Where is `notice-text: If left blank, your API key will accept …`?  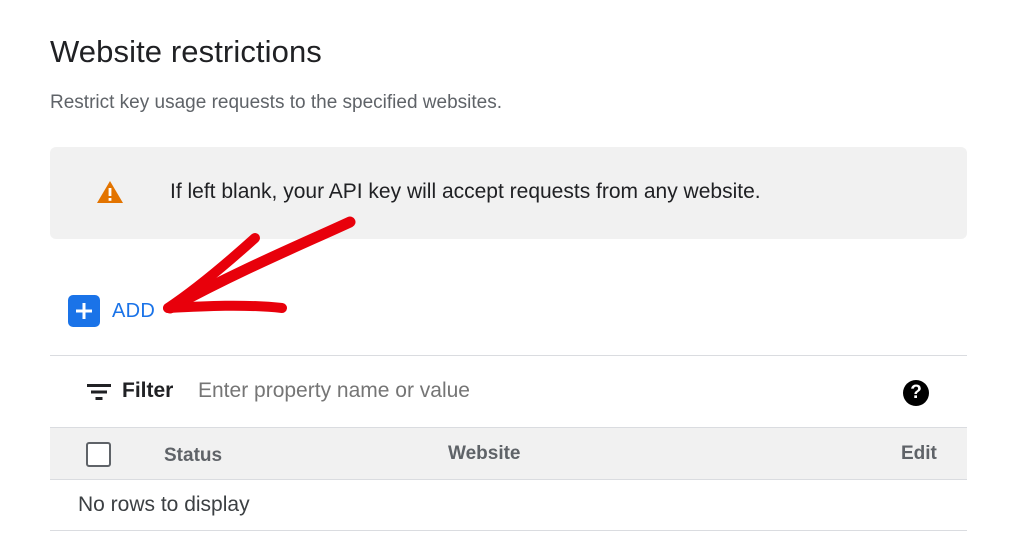
notice-text: If left blank, your API key will accept … is located at coordinates (465, 191).